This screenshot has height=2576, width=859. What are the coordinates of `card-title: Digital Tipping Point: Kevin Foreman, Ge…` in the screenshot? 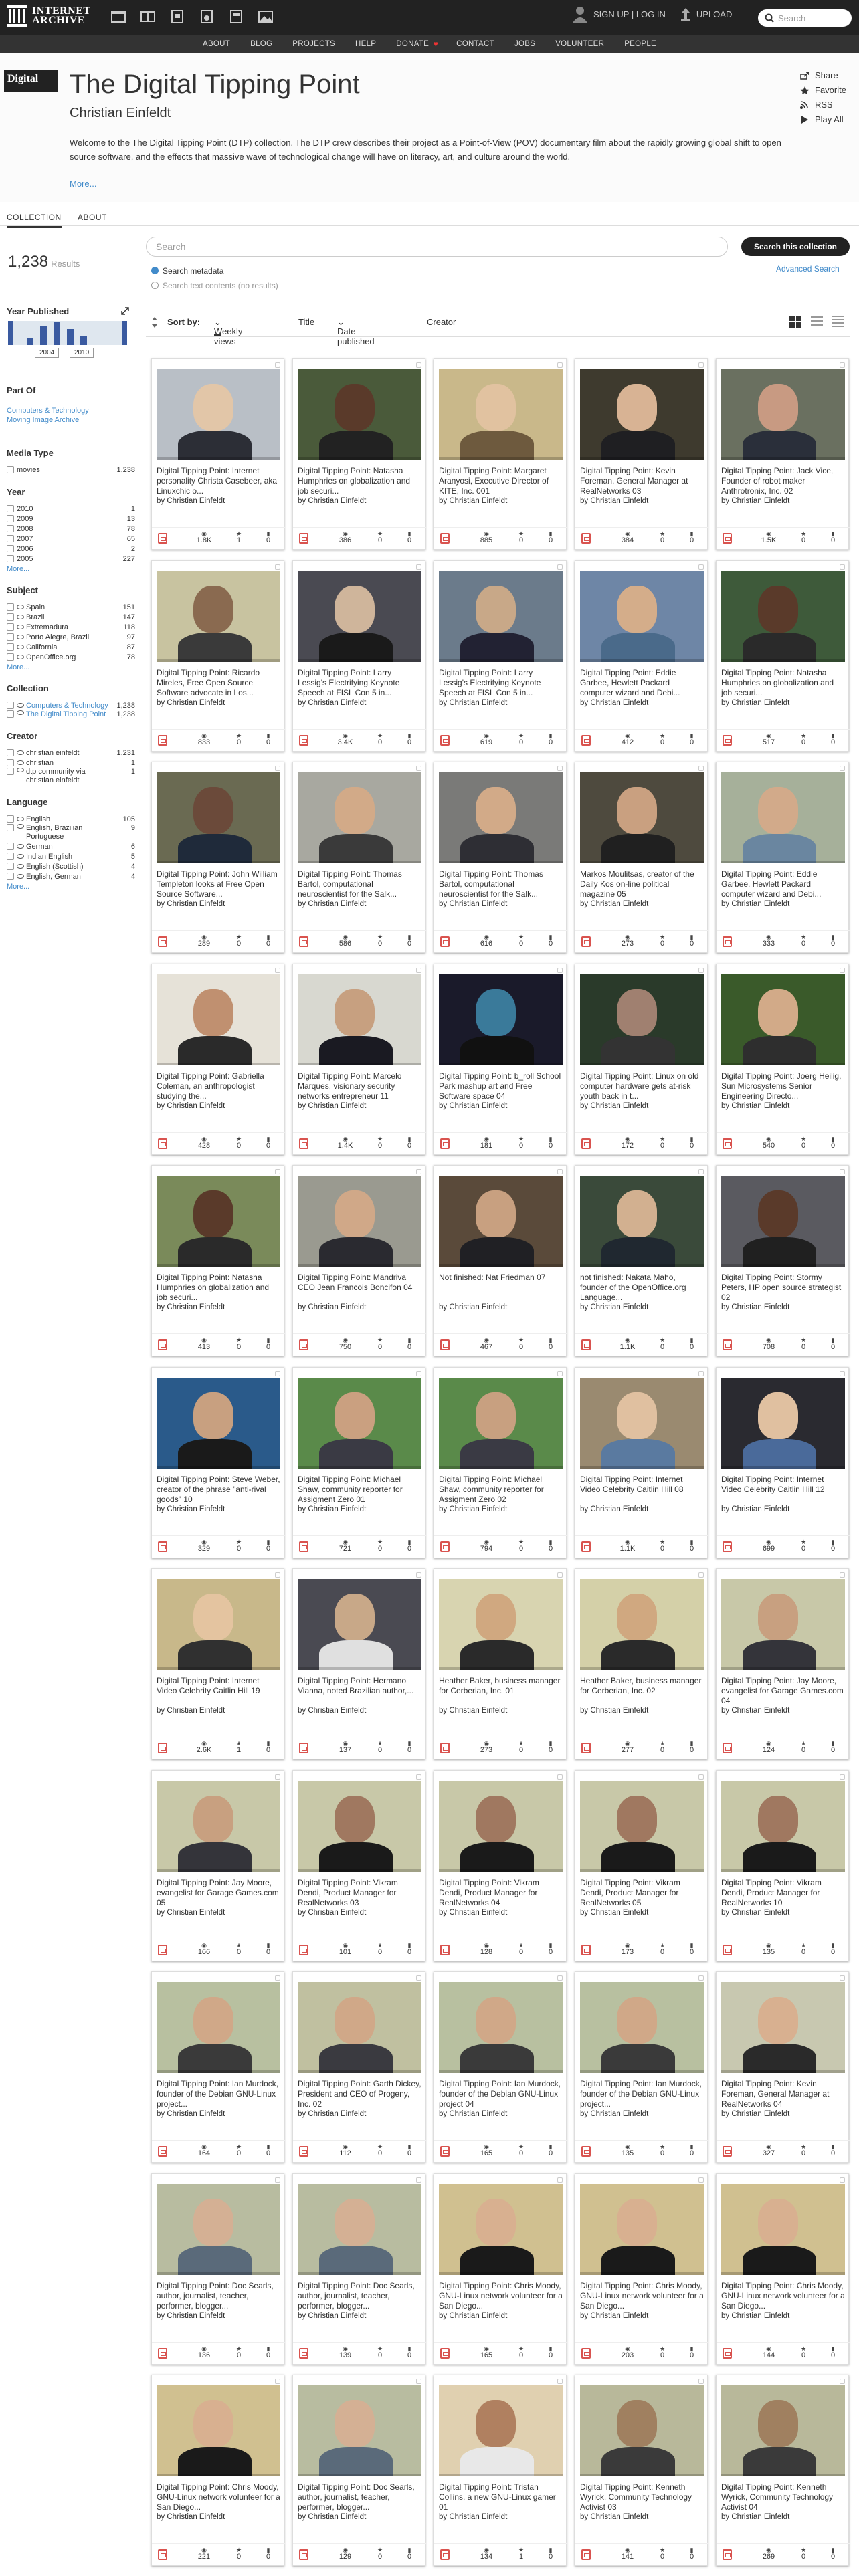 It's located at (784, 2095).